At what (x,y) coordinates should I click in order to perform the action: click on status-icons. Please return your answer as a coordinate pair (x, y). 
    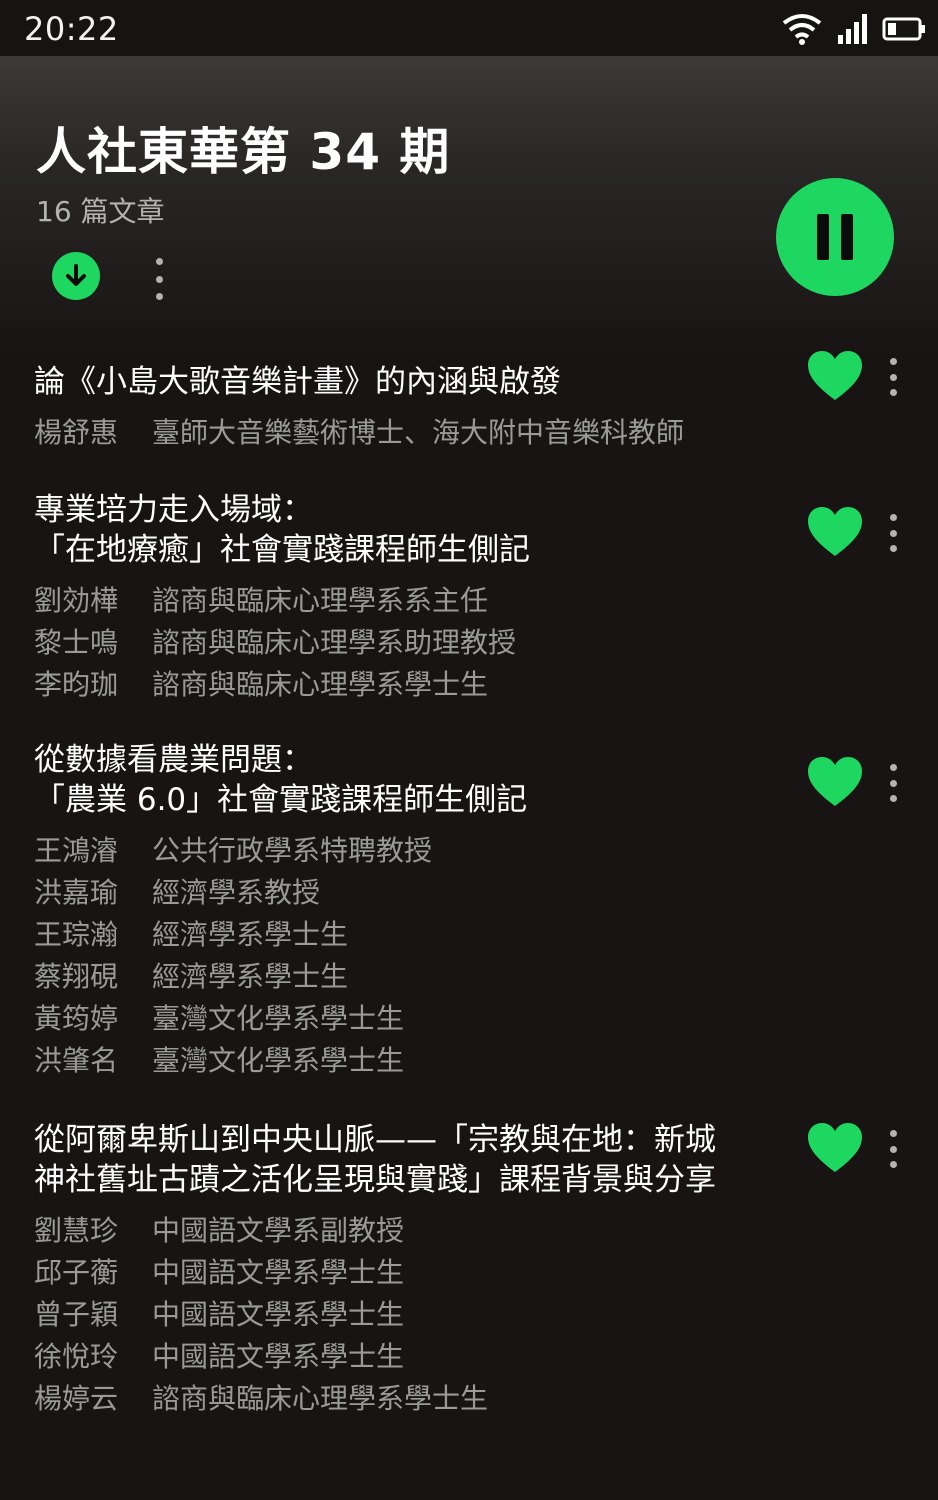
    Looking at the image, I should click on (854, 29).